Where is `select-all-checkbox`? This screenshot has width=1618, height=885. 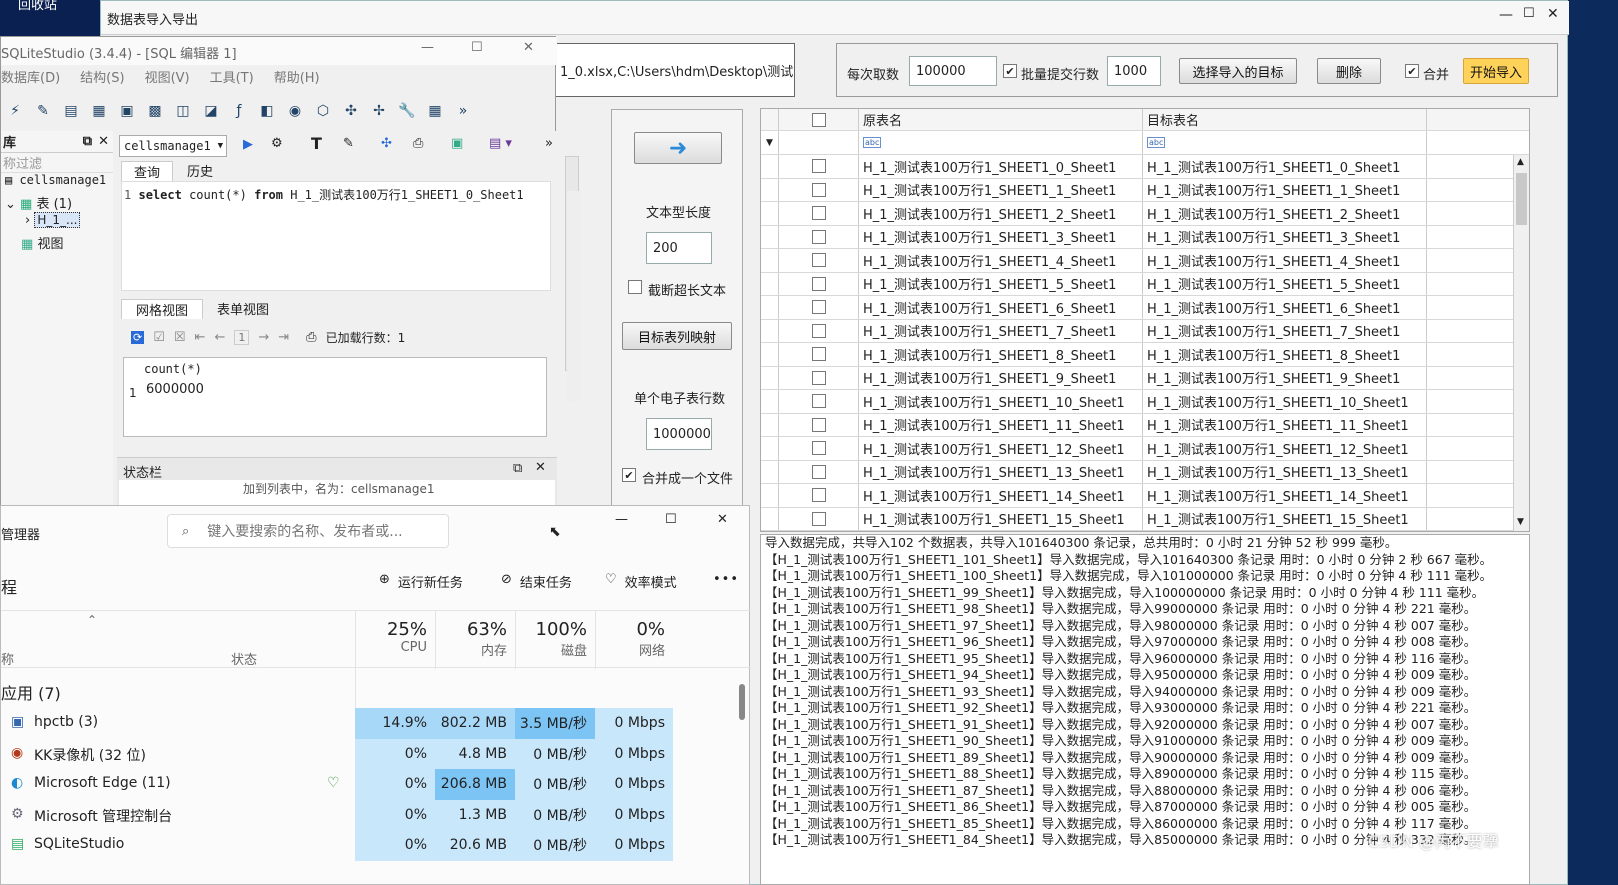
select-all-checkbox is located at coordinates (818, 119).